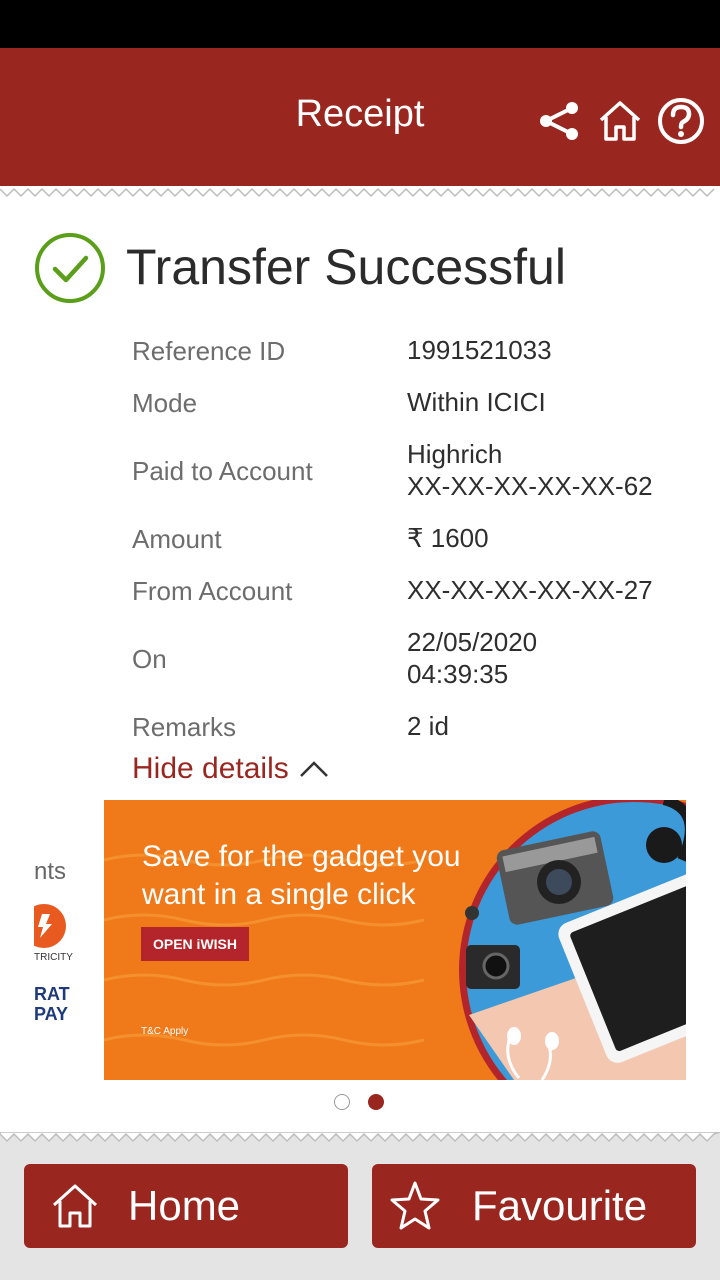  What do you see at coordinates (448, 538) in the screenshot?
I see `value-amount: ₹ 1600` at bounding box center [448, 538].